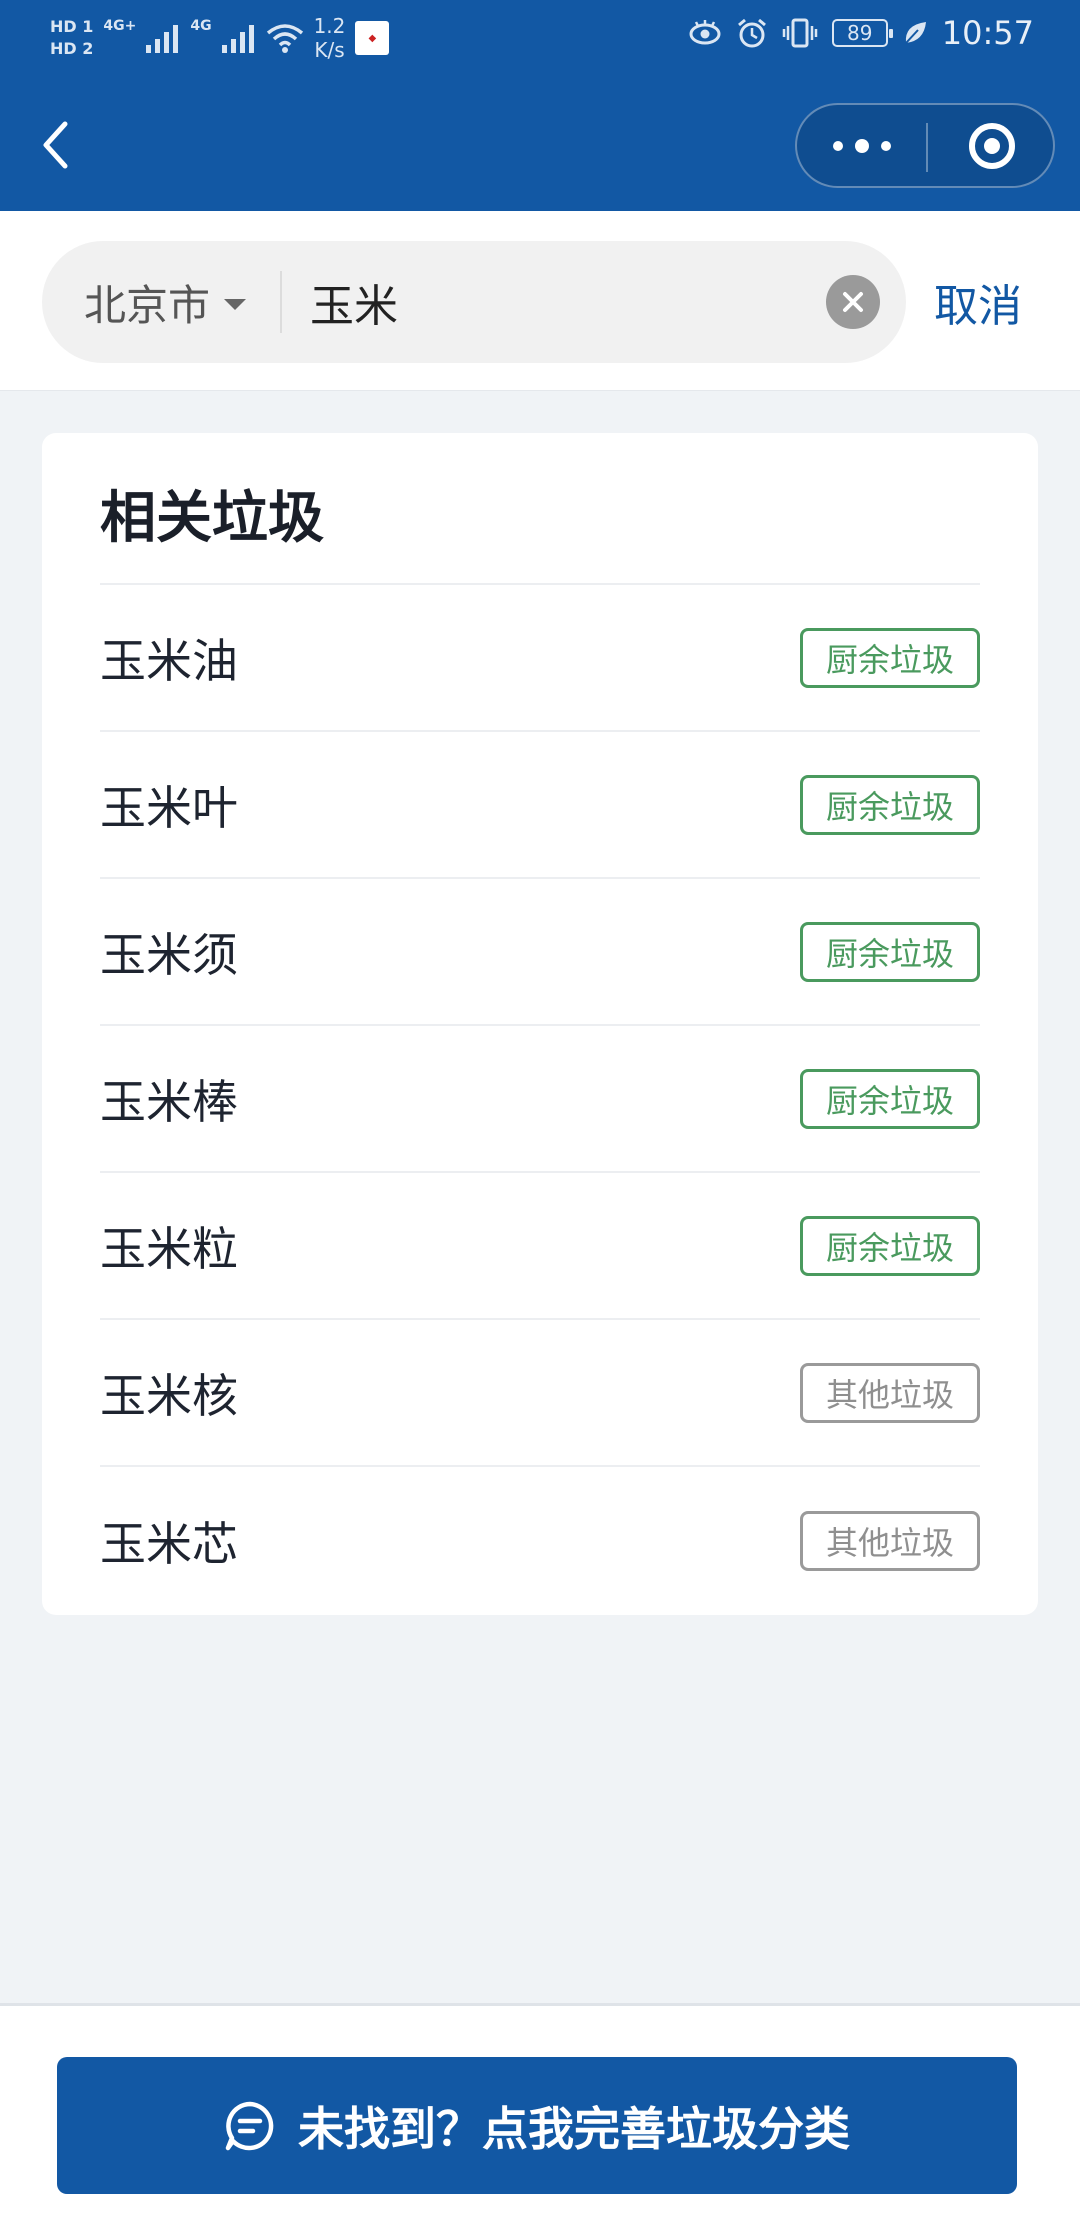 This screenshot has height=2240, width=1080. What do you see at coordinates (575, 302) in the screenshot?
I see `search-input` at bounding box center [575, 302].